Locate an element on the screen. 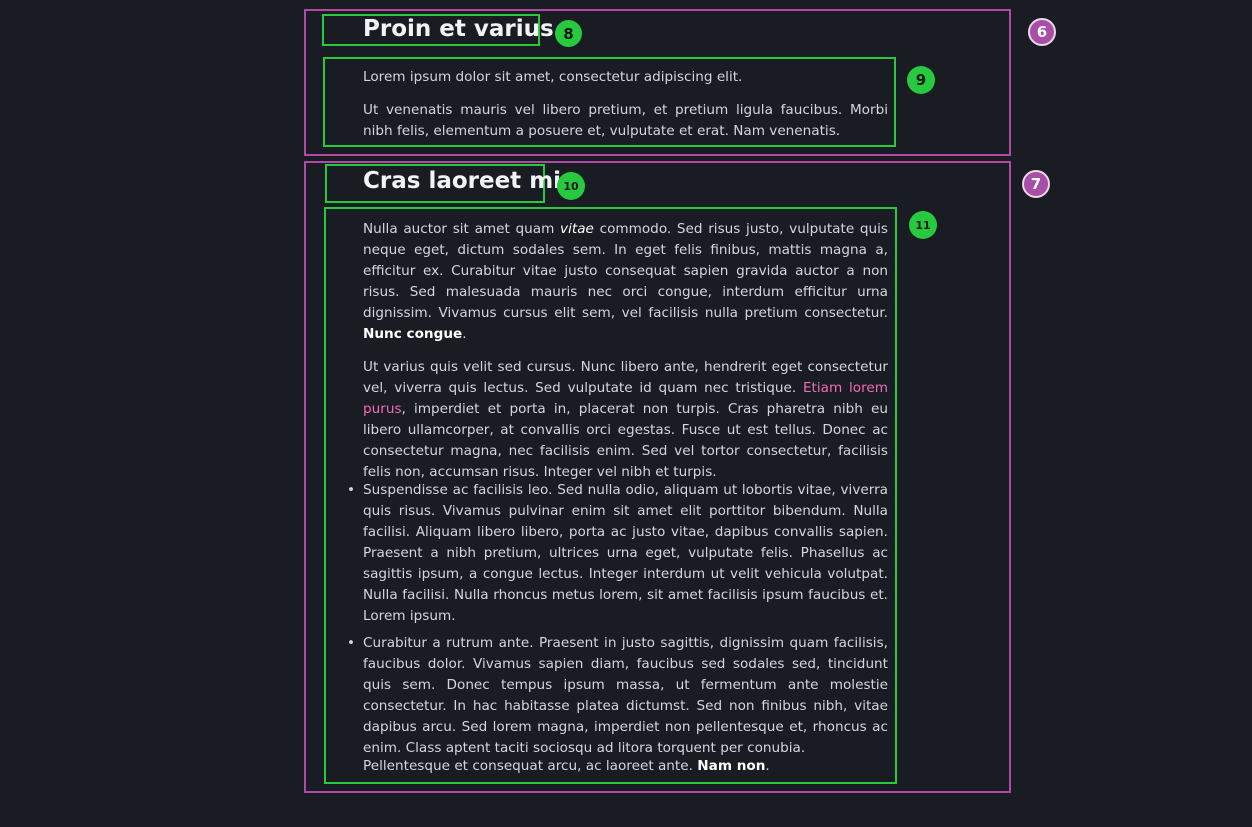 The width and height of the screenshot is (1252, 827). heading-proin-et-varius: Proin et varius is located at coordinates (458, 29).